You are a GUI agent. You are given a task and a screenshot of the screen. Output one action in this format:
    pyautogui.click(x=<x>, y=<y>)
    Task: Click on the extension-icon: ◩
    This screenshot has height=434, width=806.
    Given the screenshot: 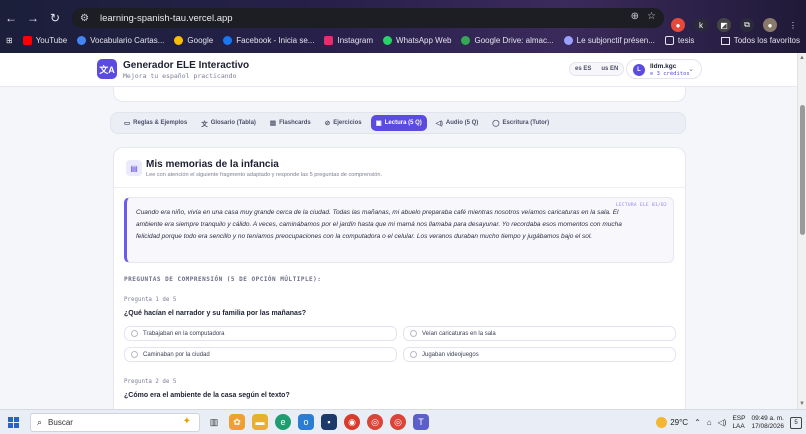 What is the action you would take?
    pyautogui.click(x=724, y=25)
    